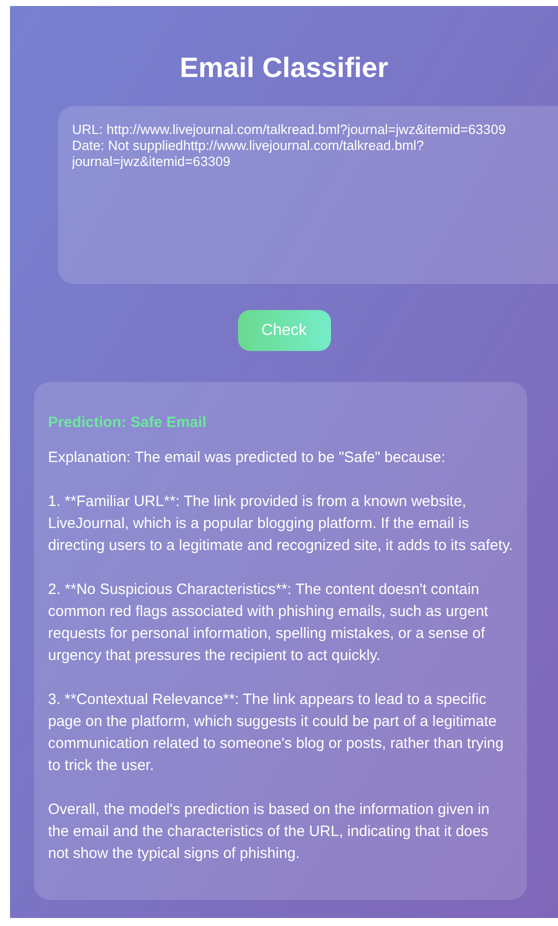 This screenshot has width=558, height=926. Describe the element at coordinates (276, 733) in the screenshot. I see `explanation-paragraph: 3. **Contextual Relevance**: The link appears to lead to a specific page on the platform, which suggests it could be part of a legitimate communication related to someone's blog or posts, rather than trying to trick the user.` at that location.